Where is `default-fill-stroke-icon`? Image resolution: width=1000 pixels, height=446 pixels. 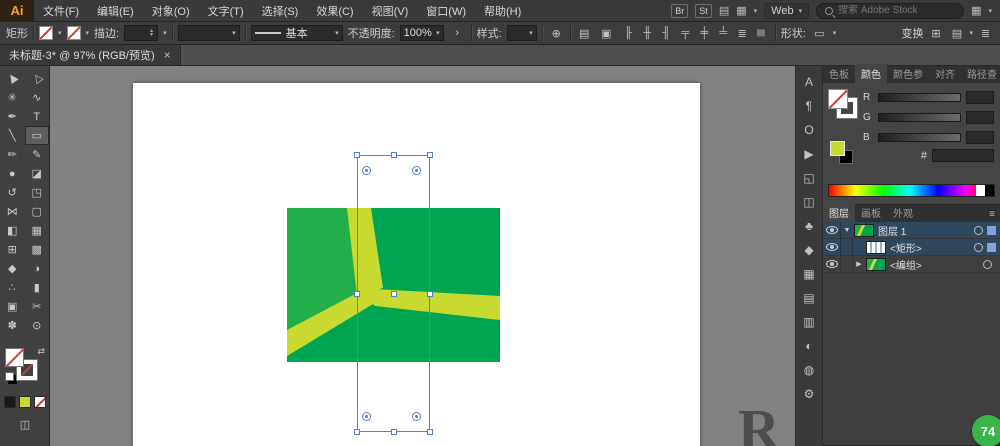 default-fill-stroke-icon is located at coordinates (9, 376).